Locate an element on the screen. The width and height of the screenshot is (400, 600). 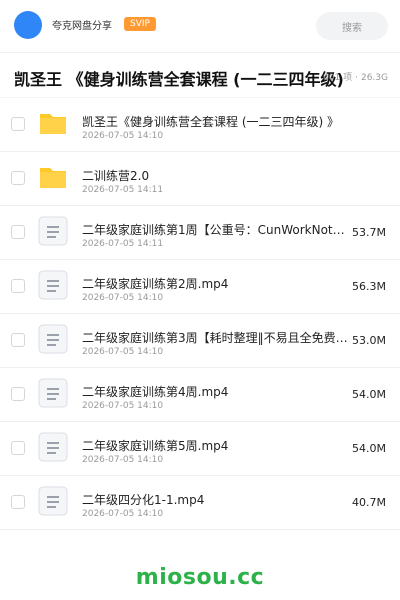
file-row: 凯圣王《健身训练营全套课程 (一二三四年级) 》 2026-07-05 14:10 is located at coordinates (200, 125).